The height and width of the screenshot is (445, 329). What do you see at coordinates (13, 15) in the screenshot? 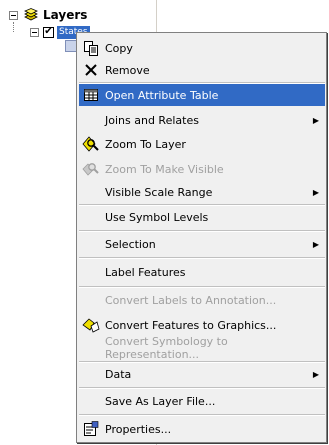
I see `collapse-layers-toggle` at bounding box center [13, 15].